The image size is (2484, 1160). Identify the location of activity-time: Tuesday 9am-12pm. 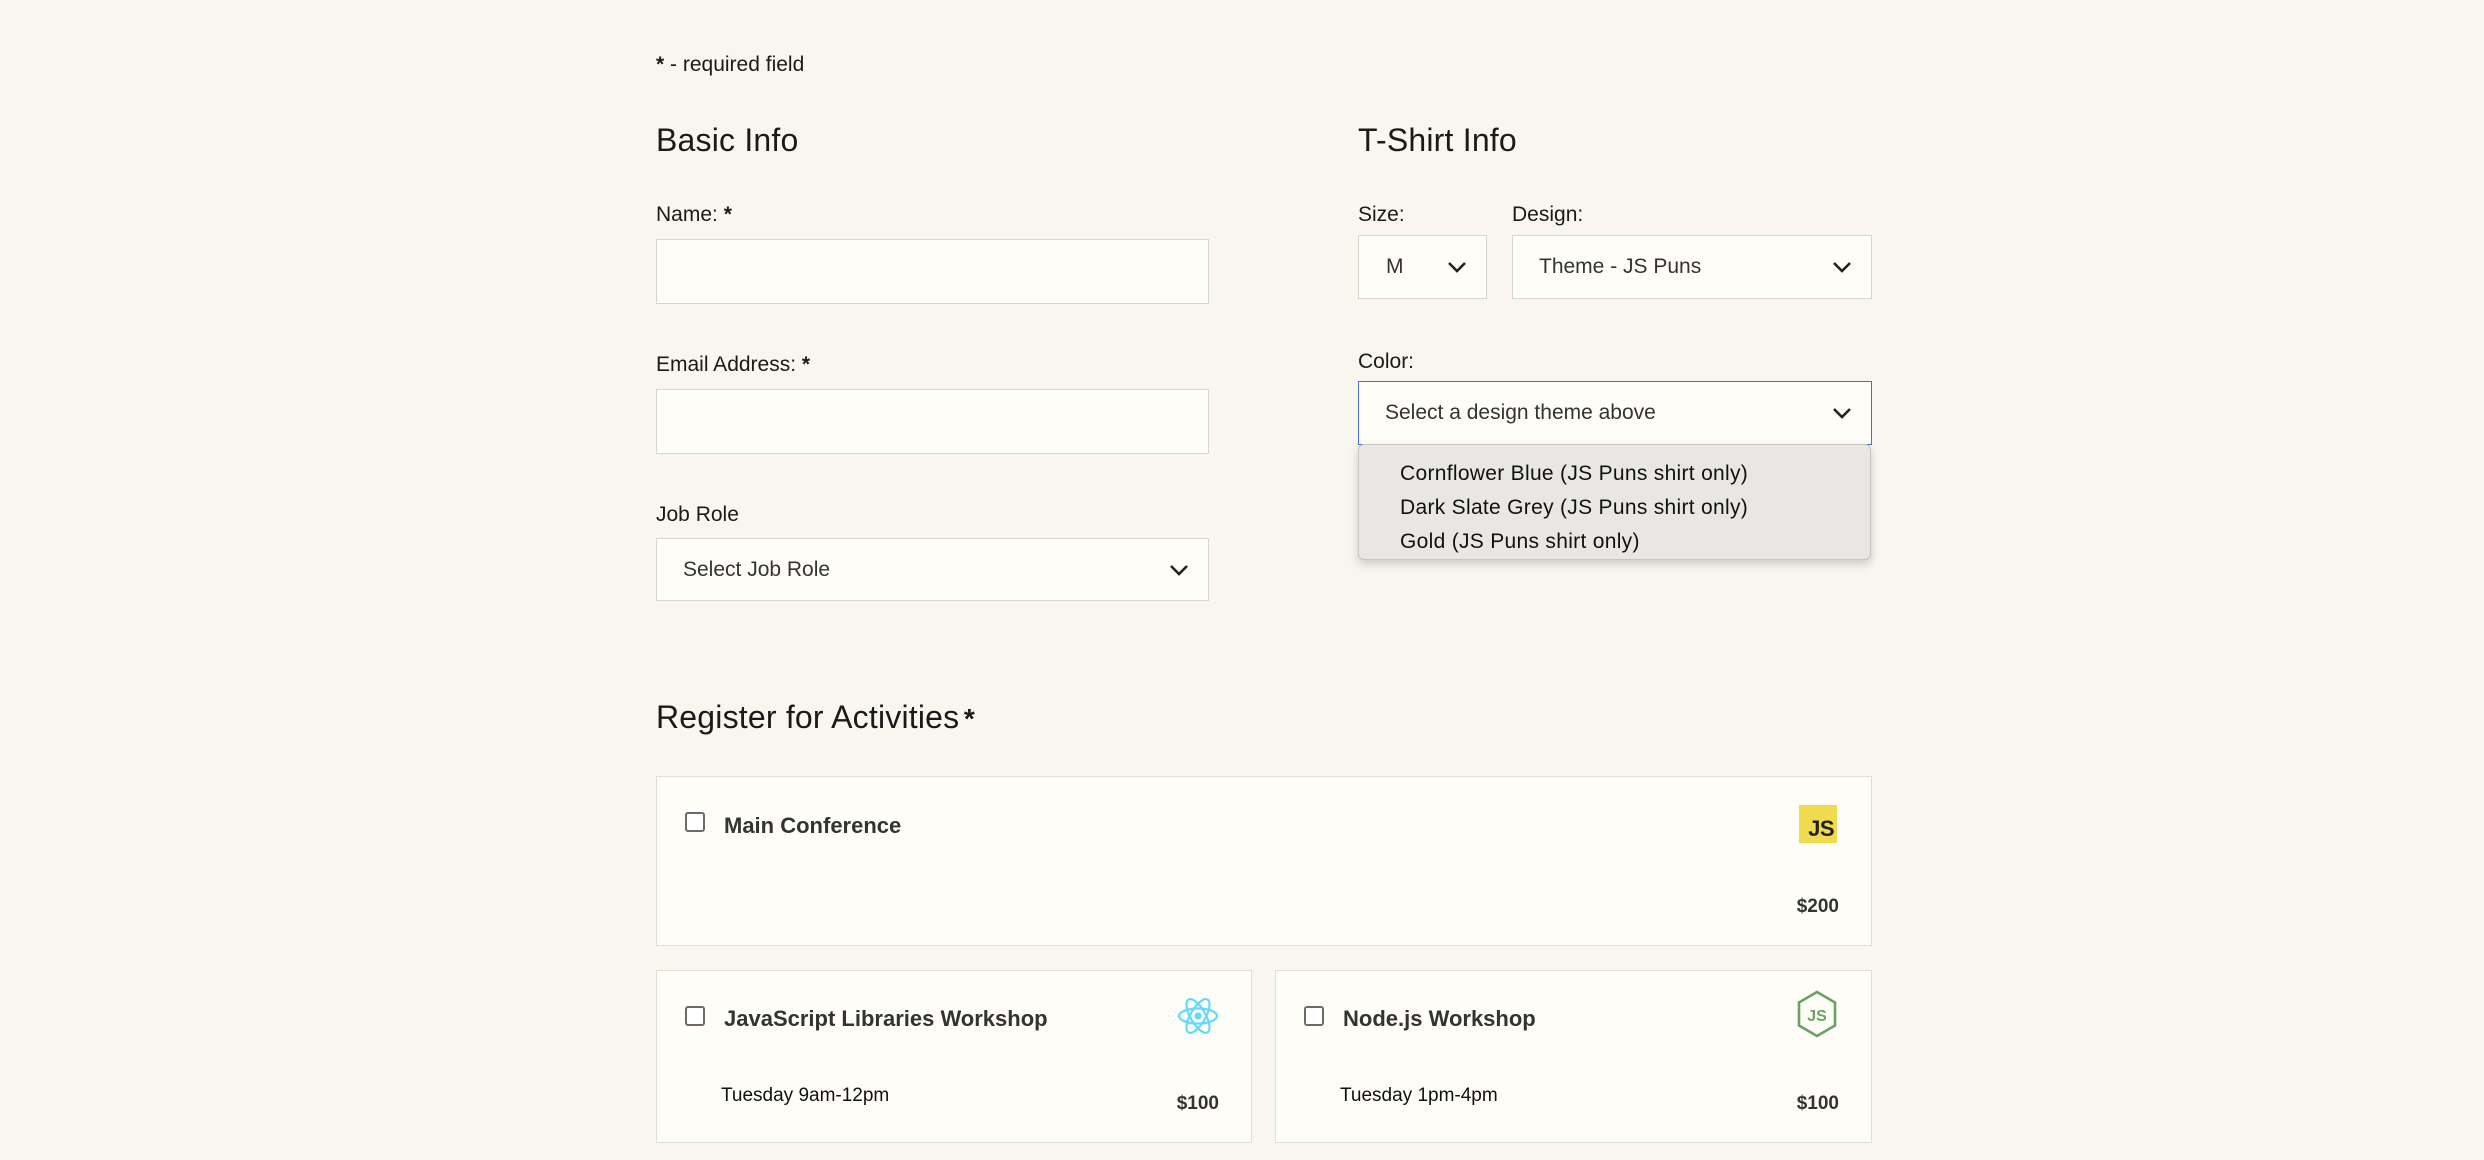
(805, 1095).